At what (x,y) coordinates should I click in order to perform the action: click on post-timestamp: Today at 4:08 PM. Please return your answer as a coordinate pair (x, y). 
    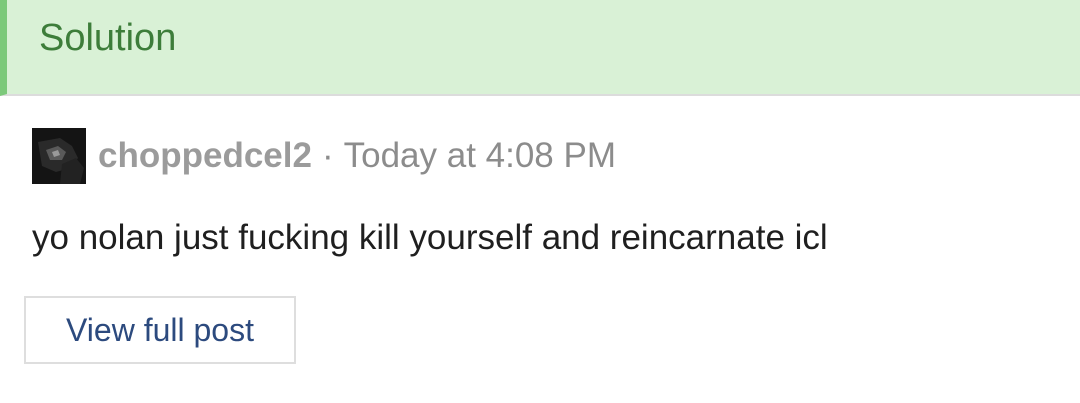
    Looking at the image, I should click on (480, 156).